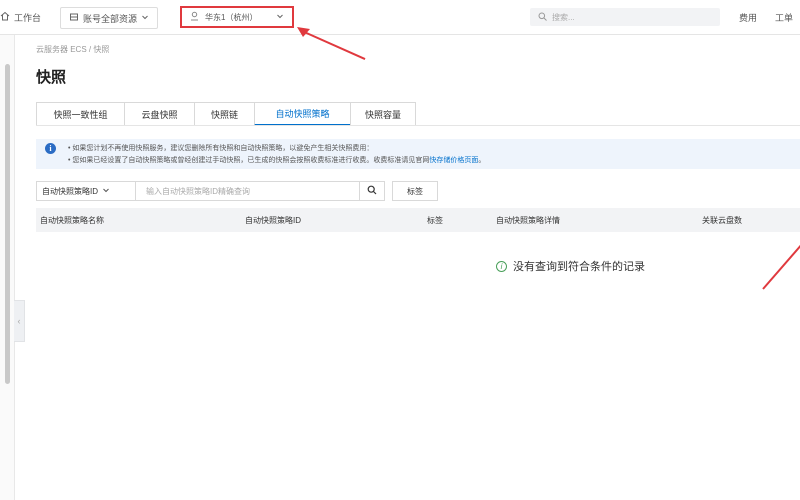  What do you see at coordinates (302, 114) in the screenshot?
I see `tab-auto-snapshot-policy: 自动快照策略` at bounding box center [302, 114].